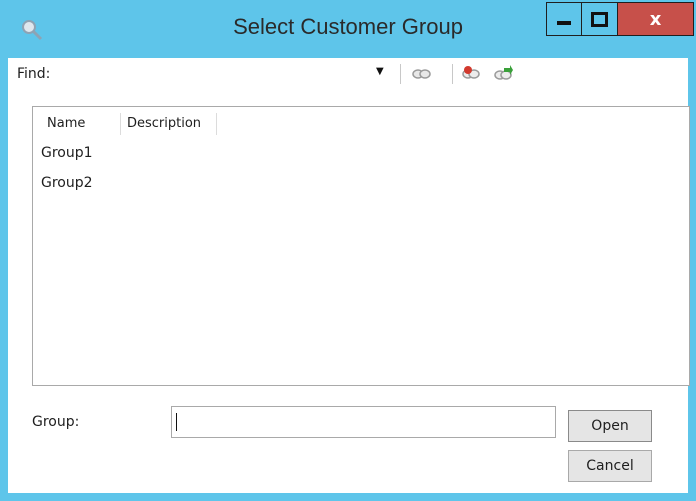 Image resolution: width=696 pixels, height=501 pixels. I want to click on text-caret, so click(176, 422).